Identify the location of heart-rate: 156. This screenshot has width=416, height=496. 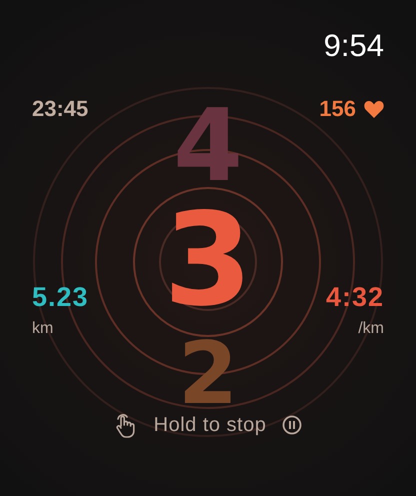
(337, 109).